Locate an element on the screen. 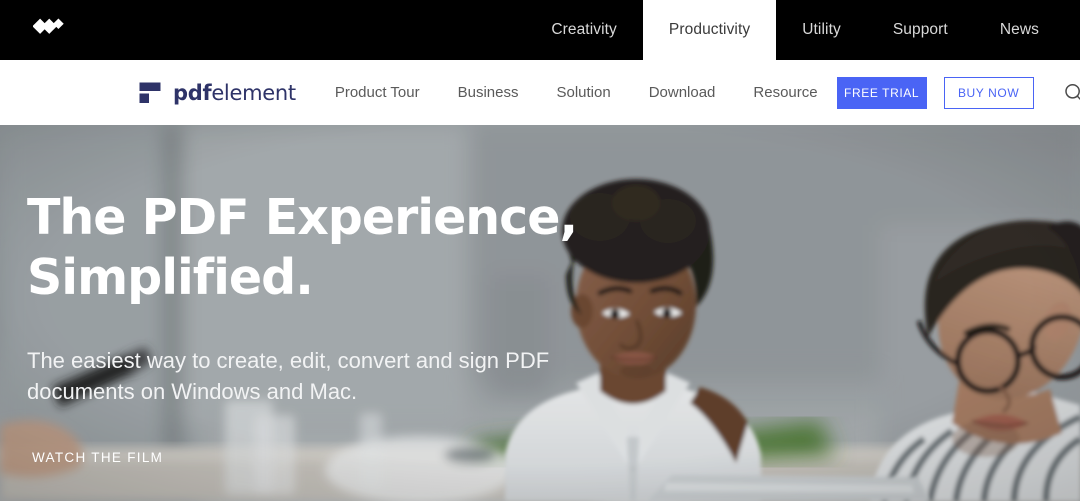 This screenshot has height=501, width=1080. buy-now-button: BUY NOW is located at coordinates (988, 92).